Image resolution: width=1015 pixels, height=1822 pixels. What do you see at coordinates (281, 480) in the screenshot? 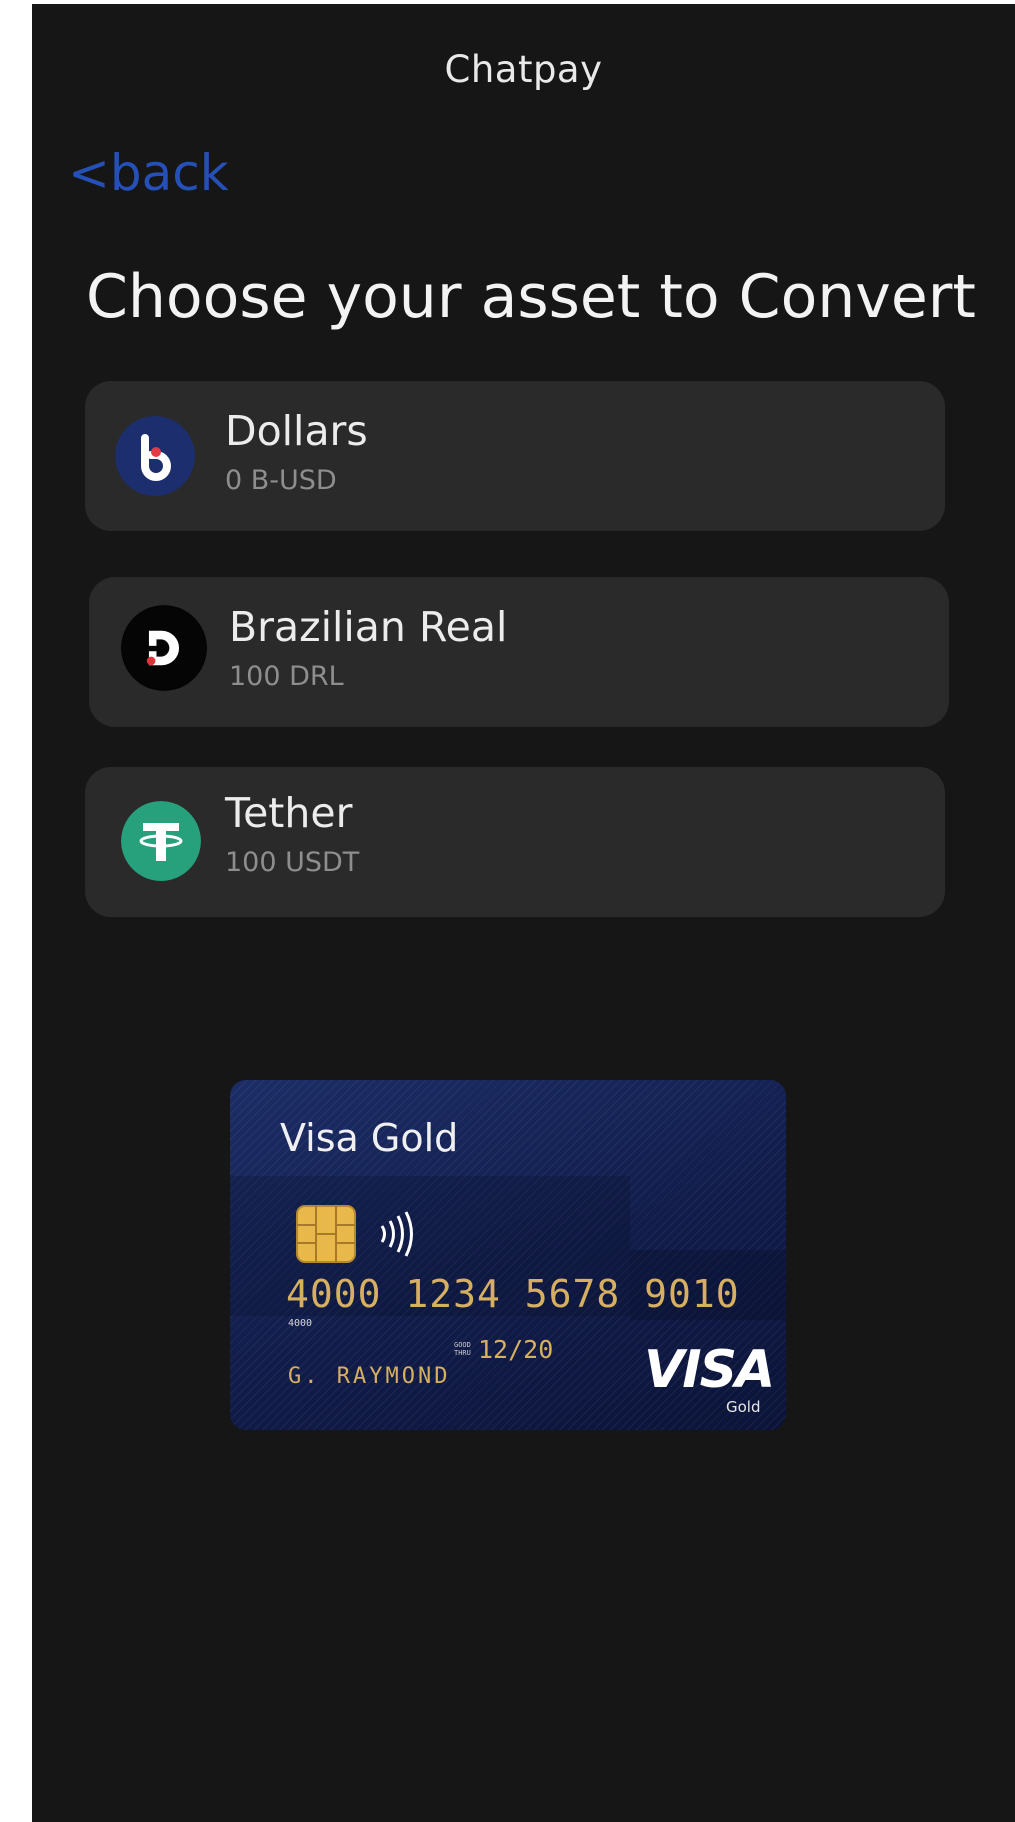
I see `asset-balance: 0 B-USD` at bounding box center [281, 480].